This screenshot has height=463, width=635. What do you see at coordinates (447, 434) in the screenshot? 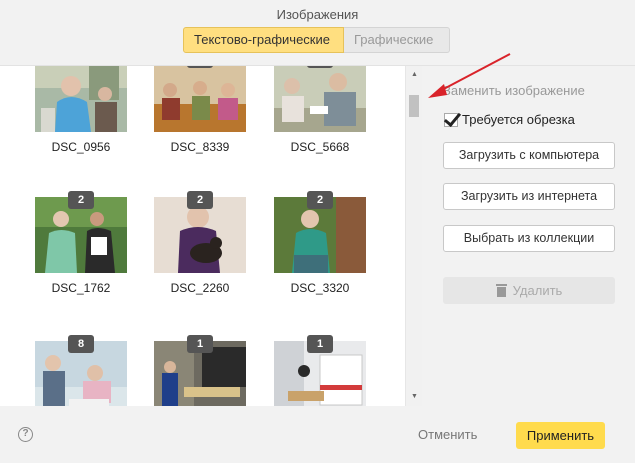
I see `cancel-button: Отменить` at bounding box center [447, 434].